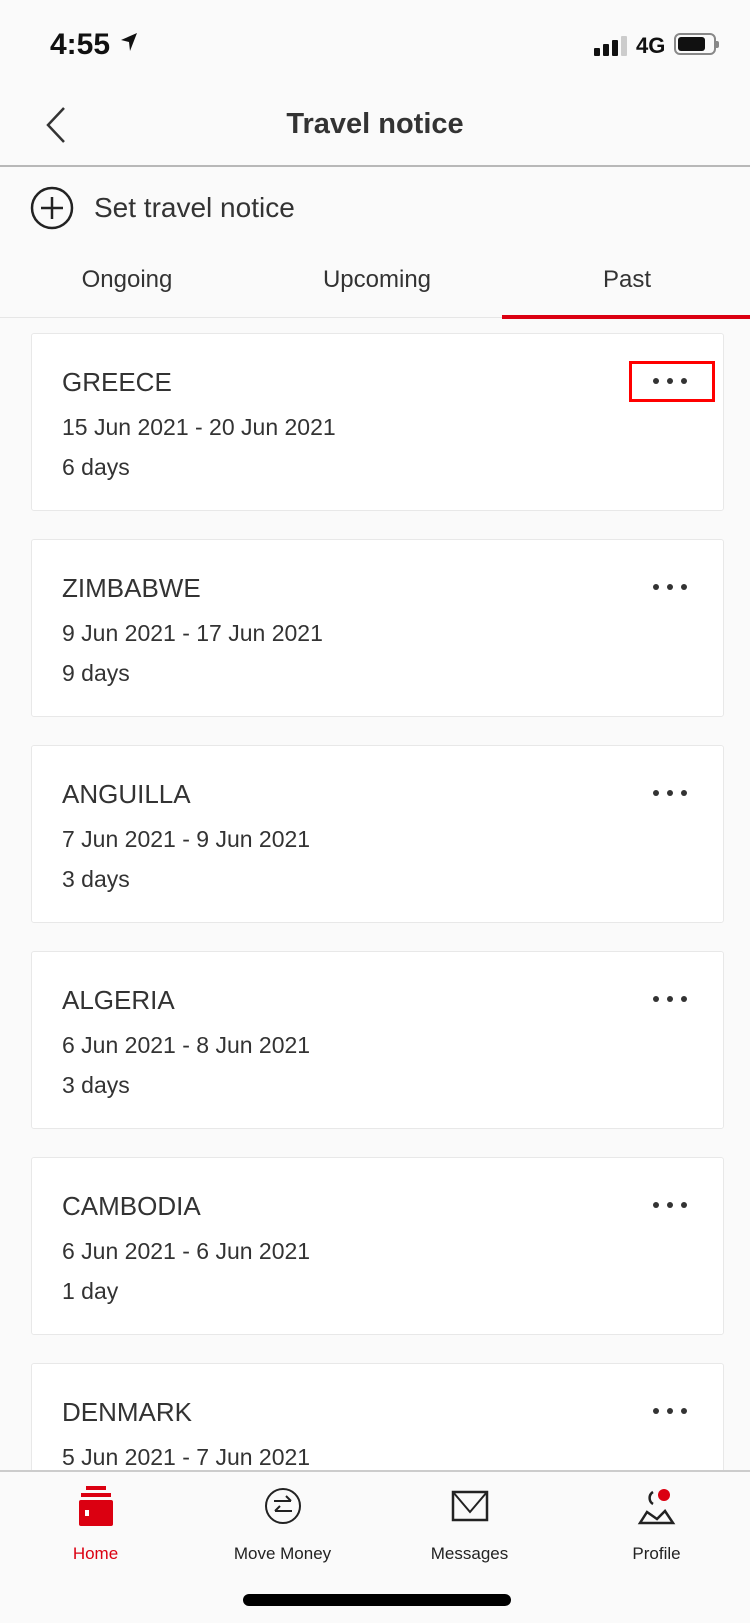  I want to click on signal-icon, so click(610, 46).